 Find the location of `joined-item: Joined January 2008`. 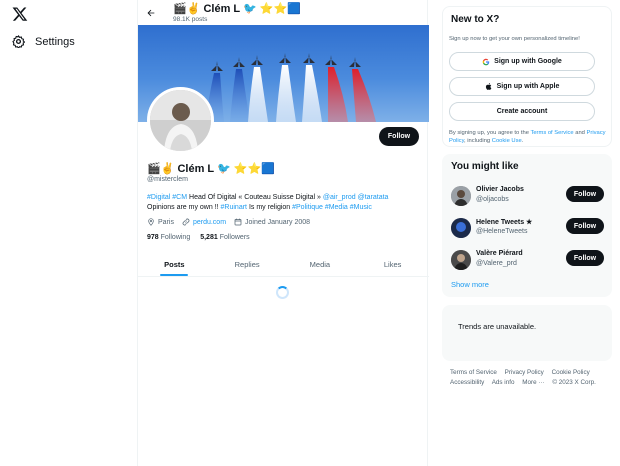

joined-item: Joined January 2008 is located at coordinates (272, 222).